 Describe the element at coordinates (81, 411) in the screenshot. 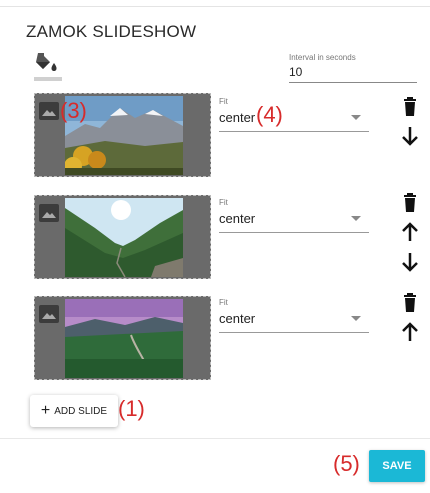

I see `add-slide-label: ADD SLIDE` at that location.